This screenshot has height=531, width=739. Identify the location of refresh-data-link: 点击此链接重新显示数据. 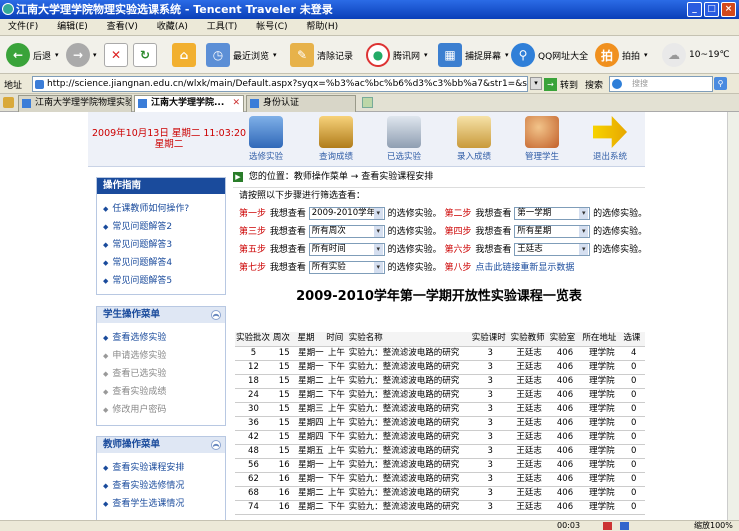
(524, 268).